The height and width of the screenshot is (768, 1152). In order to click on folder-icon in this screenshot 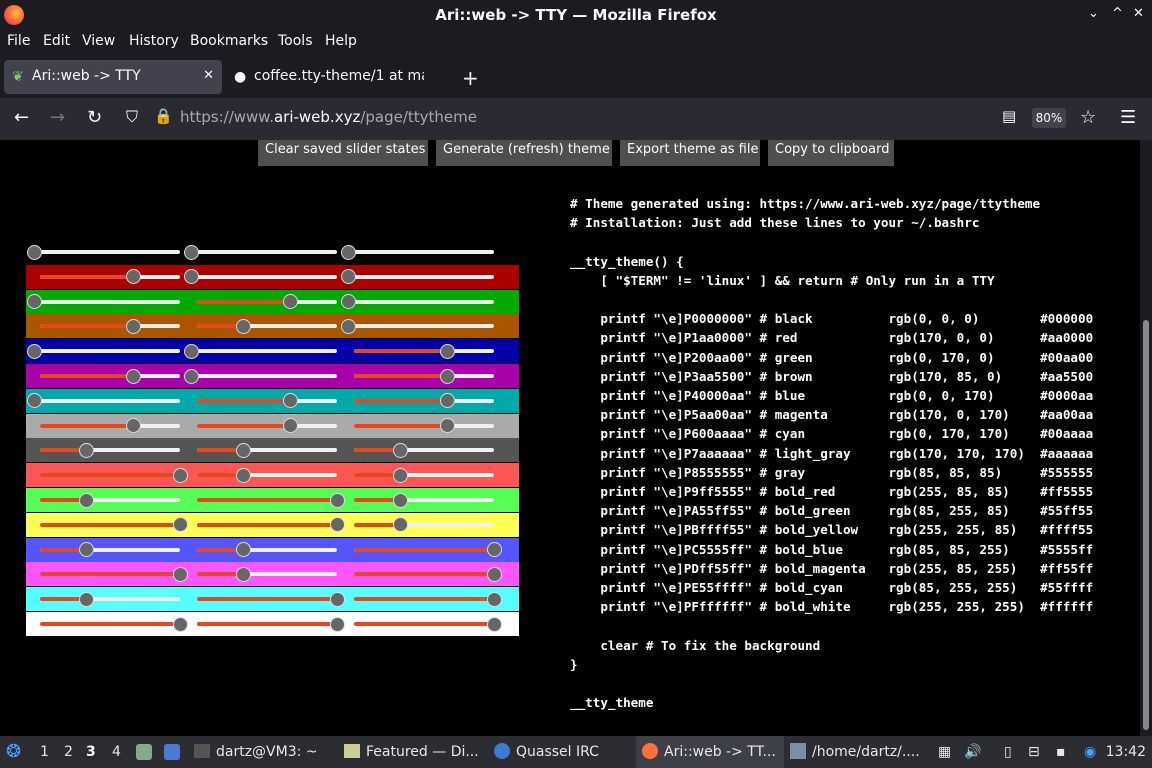, I will do `click(172, 752)`.